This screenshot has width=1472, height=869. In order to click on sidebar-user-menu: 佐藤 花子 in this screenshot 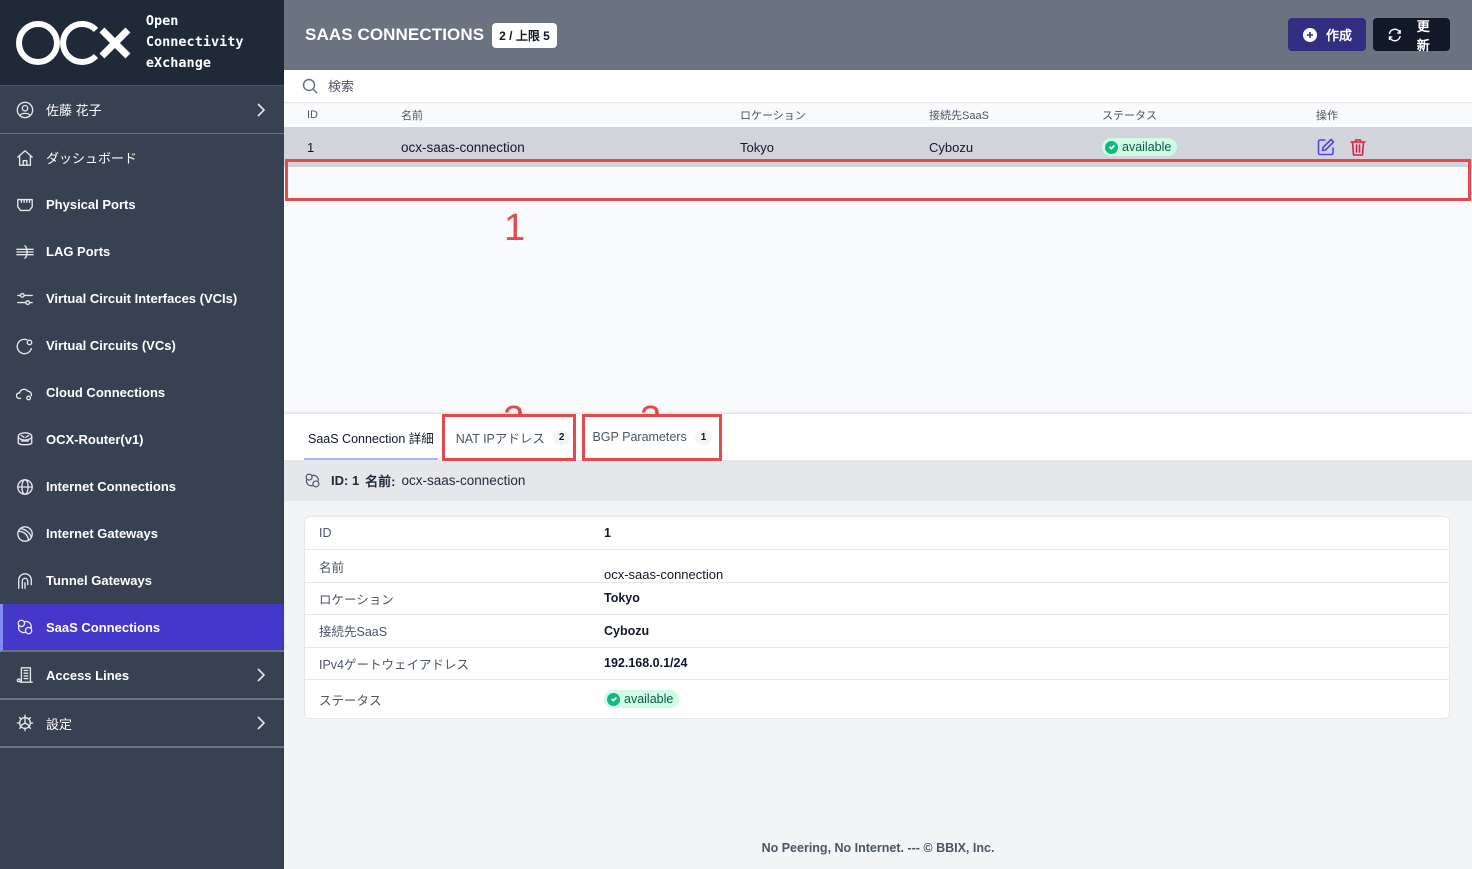, I will do `click(142, 110)`.